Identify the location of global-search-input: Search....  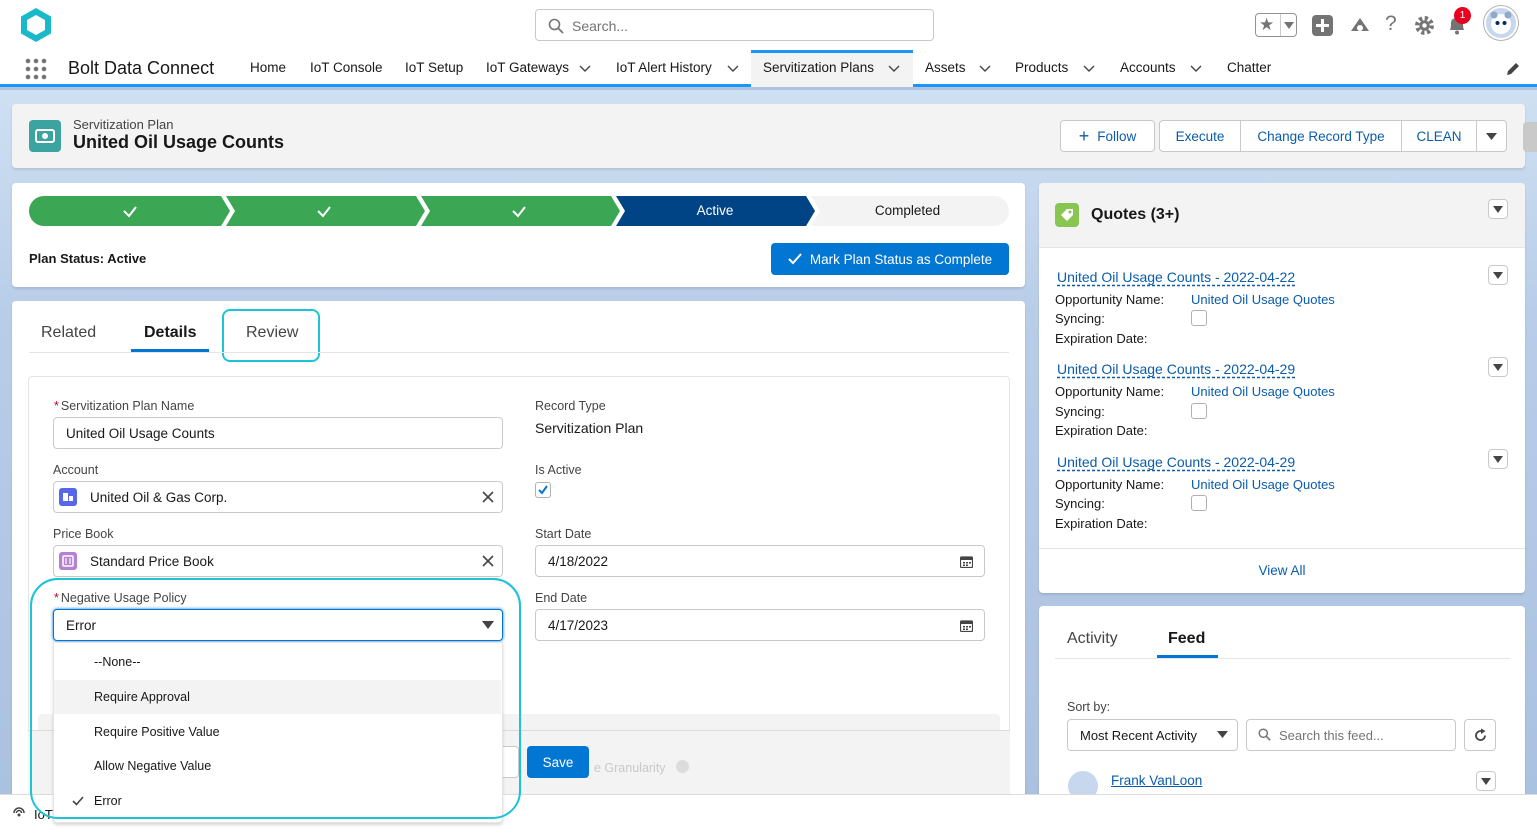
(734, 25).